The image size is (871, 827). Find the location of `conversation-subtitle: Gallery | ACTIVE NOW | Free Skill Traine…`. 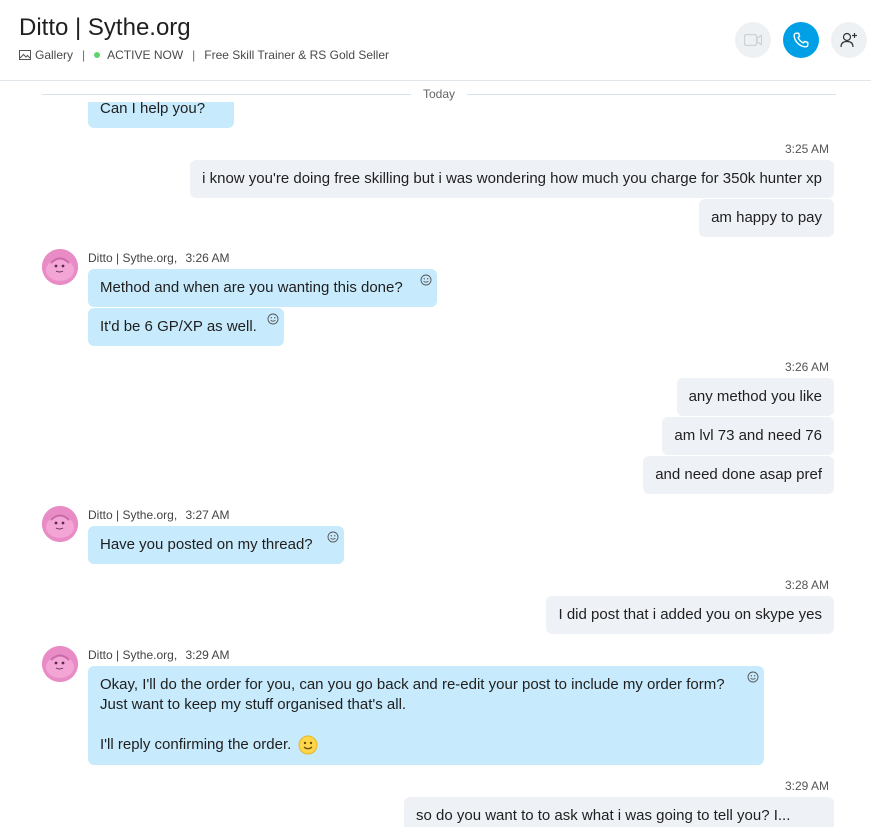

conversation-subtitle: Gallery | ACTIVE NOW | Free Skill Traine… is located at coordinates (204, 55).